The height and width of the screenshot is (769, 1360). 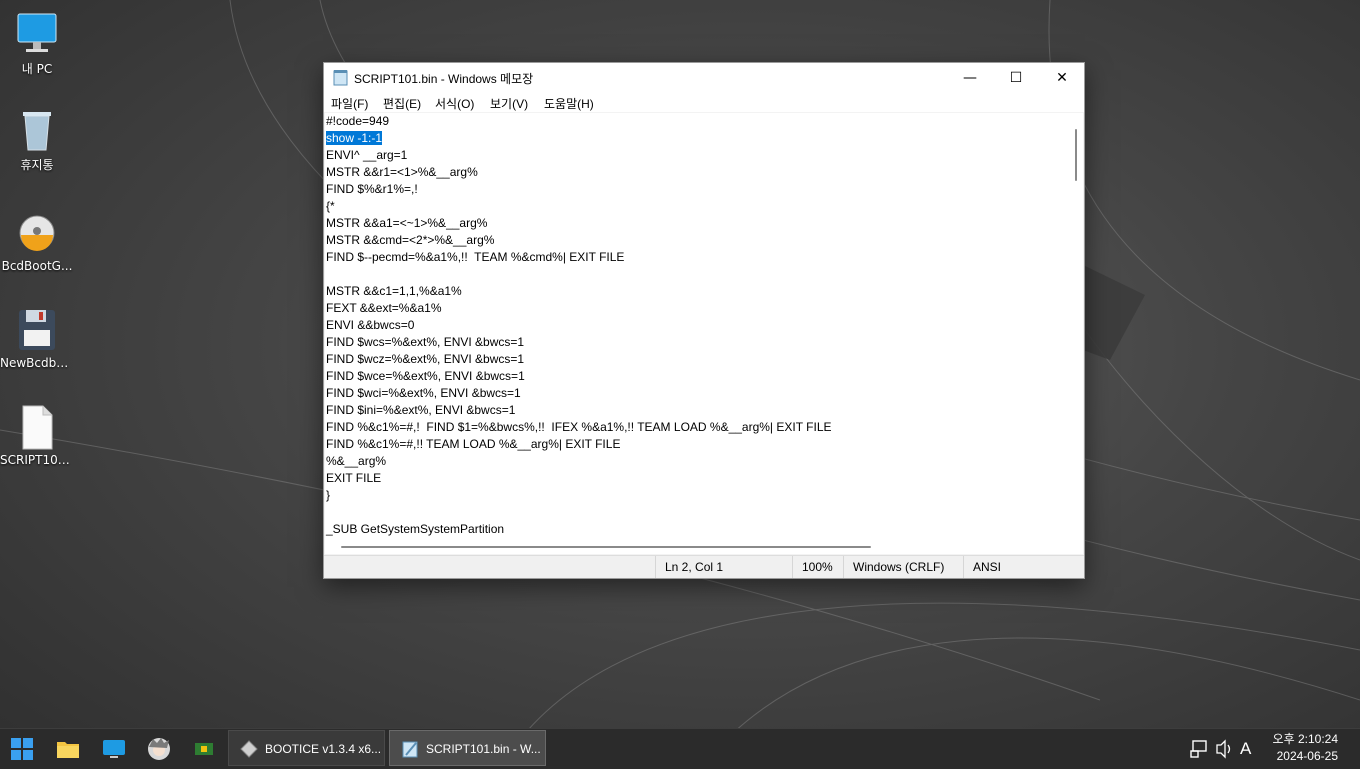 I want to click on menu-view: 보기(V), so click(x=509, y=103).